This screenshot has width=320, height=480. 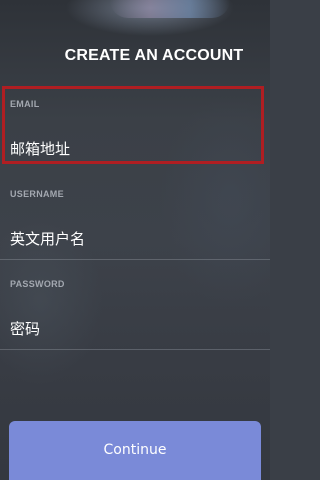 I want to click on username-underline, so click(x=135, y=259).